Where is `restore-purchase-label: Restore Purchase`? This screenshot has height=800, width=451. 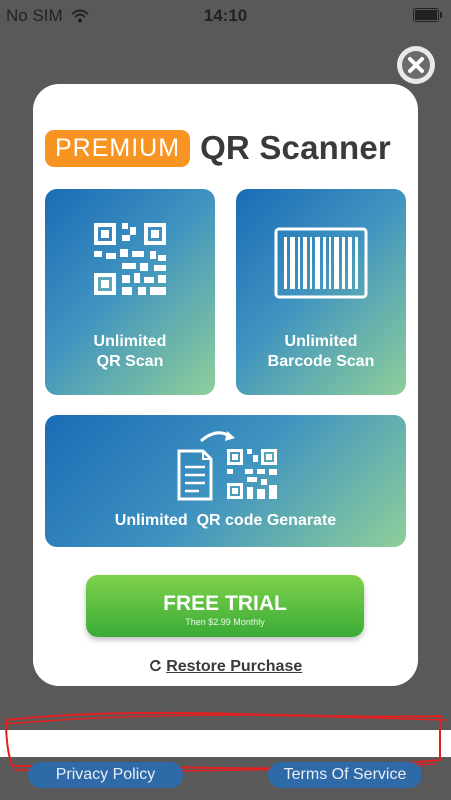 restore-purchase-label: Restore Purchase is located at coordinates (234, 666).